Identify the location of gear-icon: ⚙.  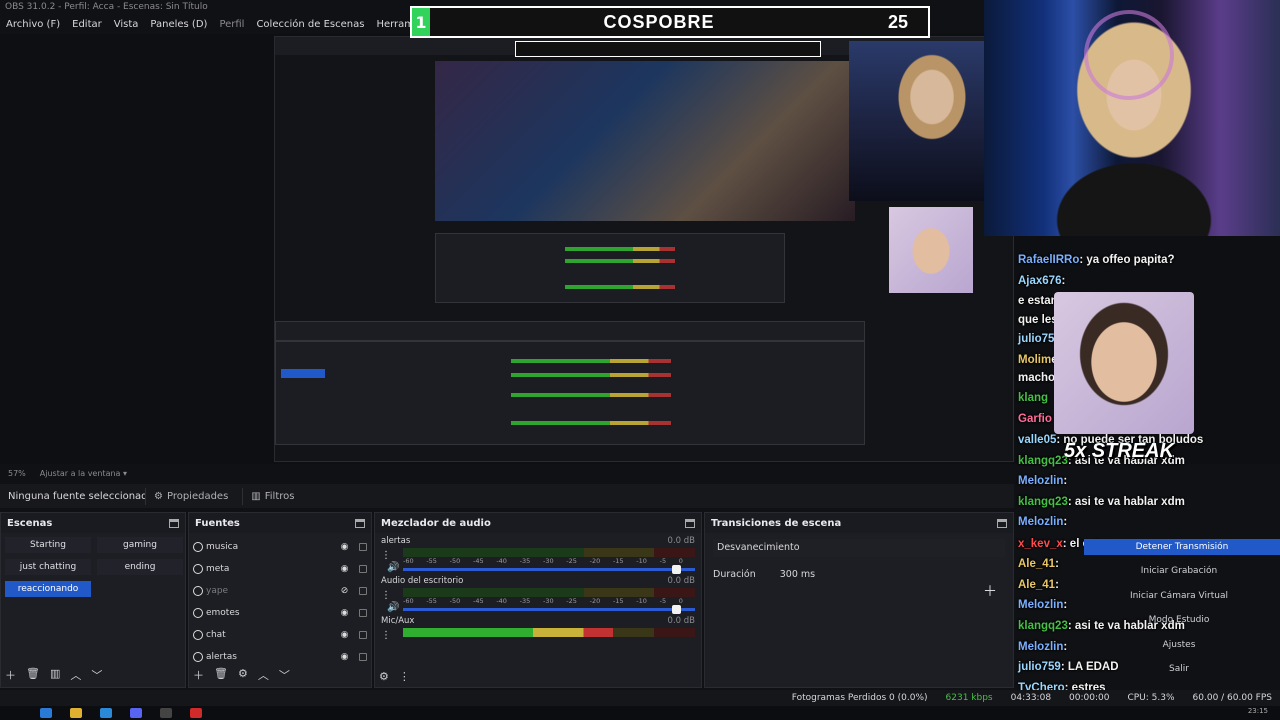
(243, 675).